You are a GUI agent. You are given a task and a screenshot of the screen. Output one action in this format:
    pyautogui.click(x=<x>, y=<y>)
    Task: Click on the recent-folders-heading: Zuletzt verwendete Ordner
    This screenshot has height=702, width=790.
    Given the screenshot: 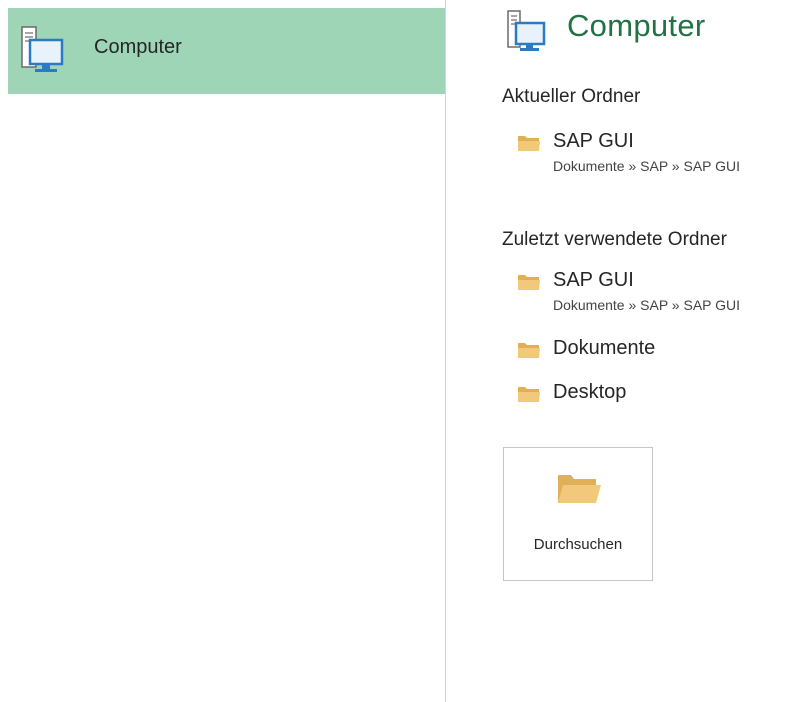 What is the action you would take?
    pyautogui.click(x=614, y=239)
    